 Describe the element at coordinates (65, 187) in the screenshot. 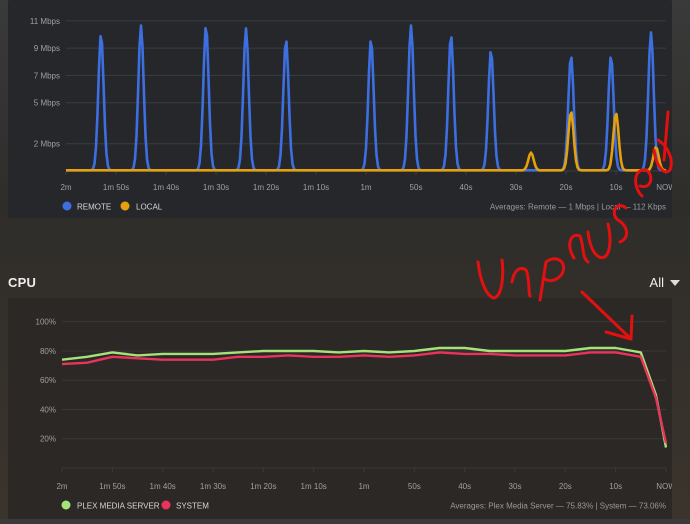

I see `bw-x-tick-label: 2m` at that location.